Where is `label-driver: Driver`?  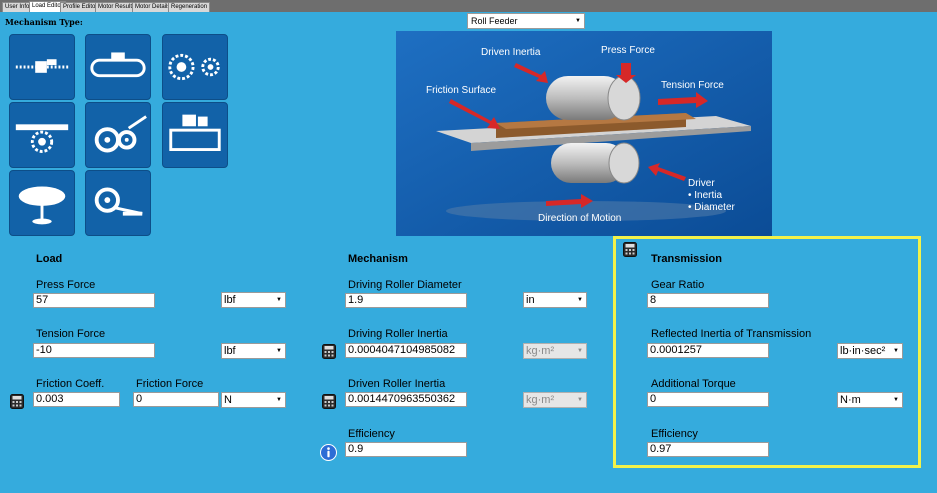 label-driver: Driver is located at coordinates (701, 183).